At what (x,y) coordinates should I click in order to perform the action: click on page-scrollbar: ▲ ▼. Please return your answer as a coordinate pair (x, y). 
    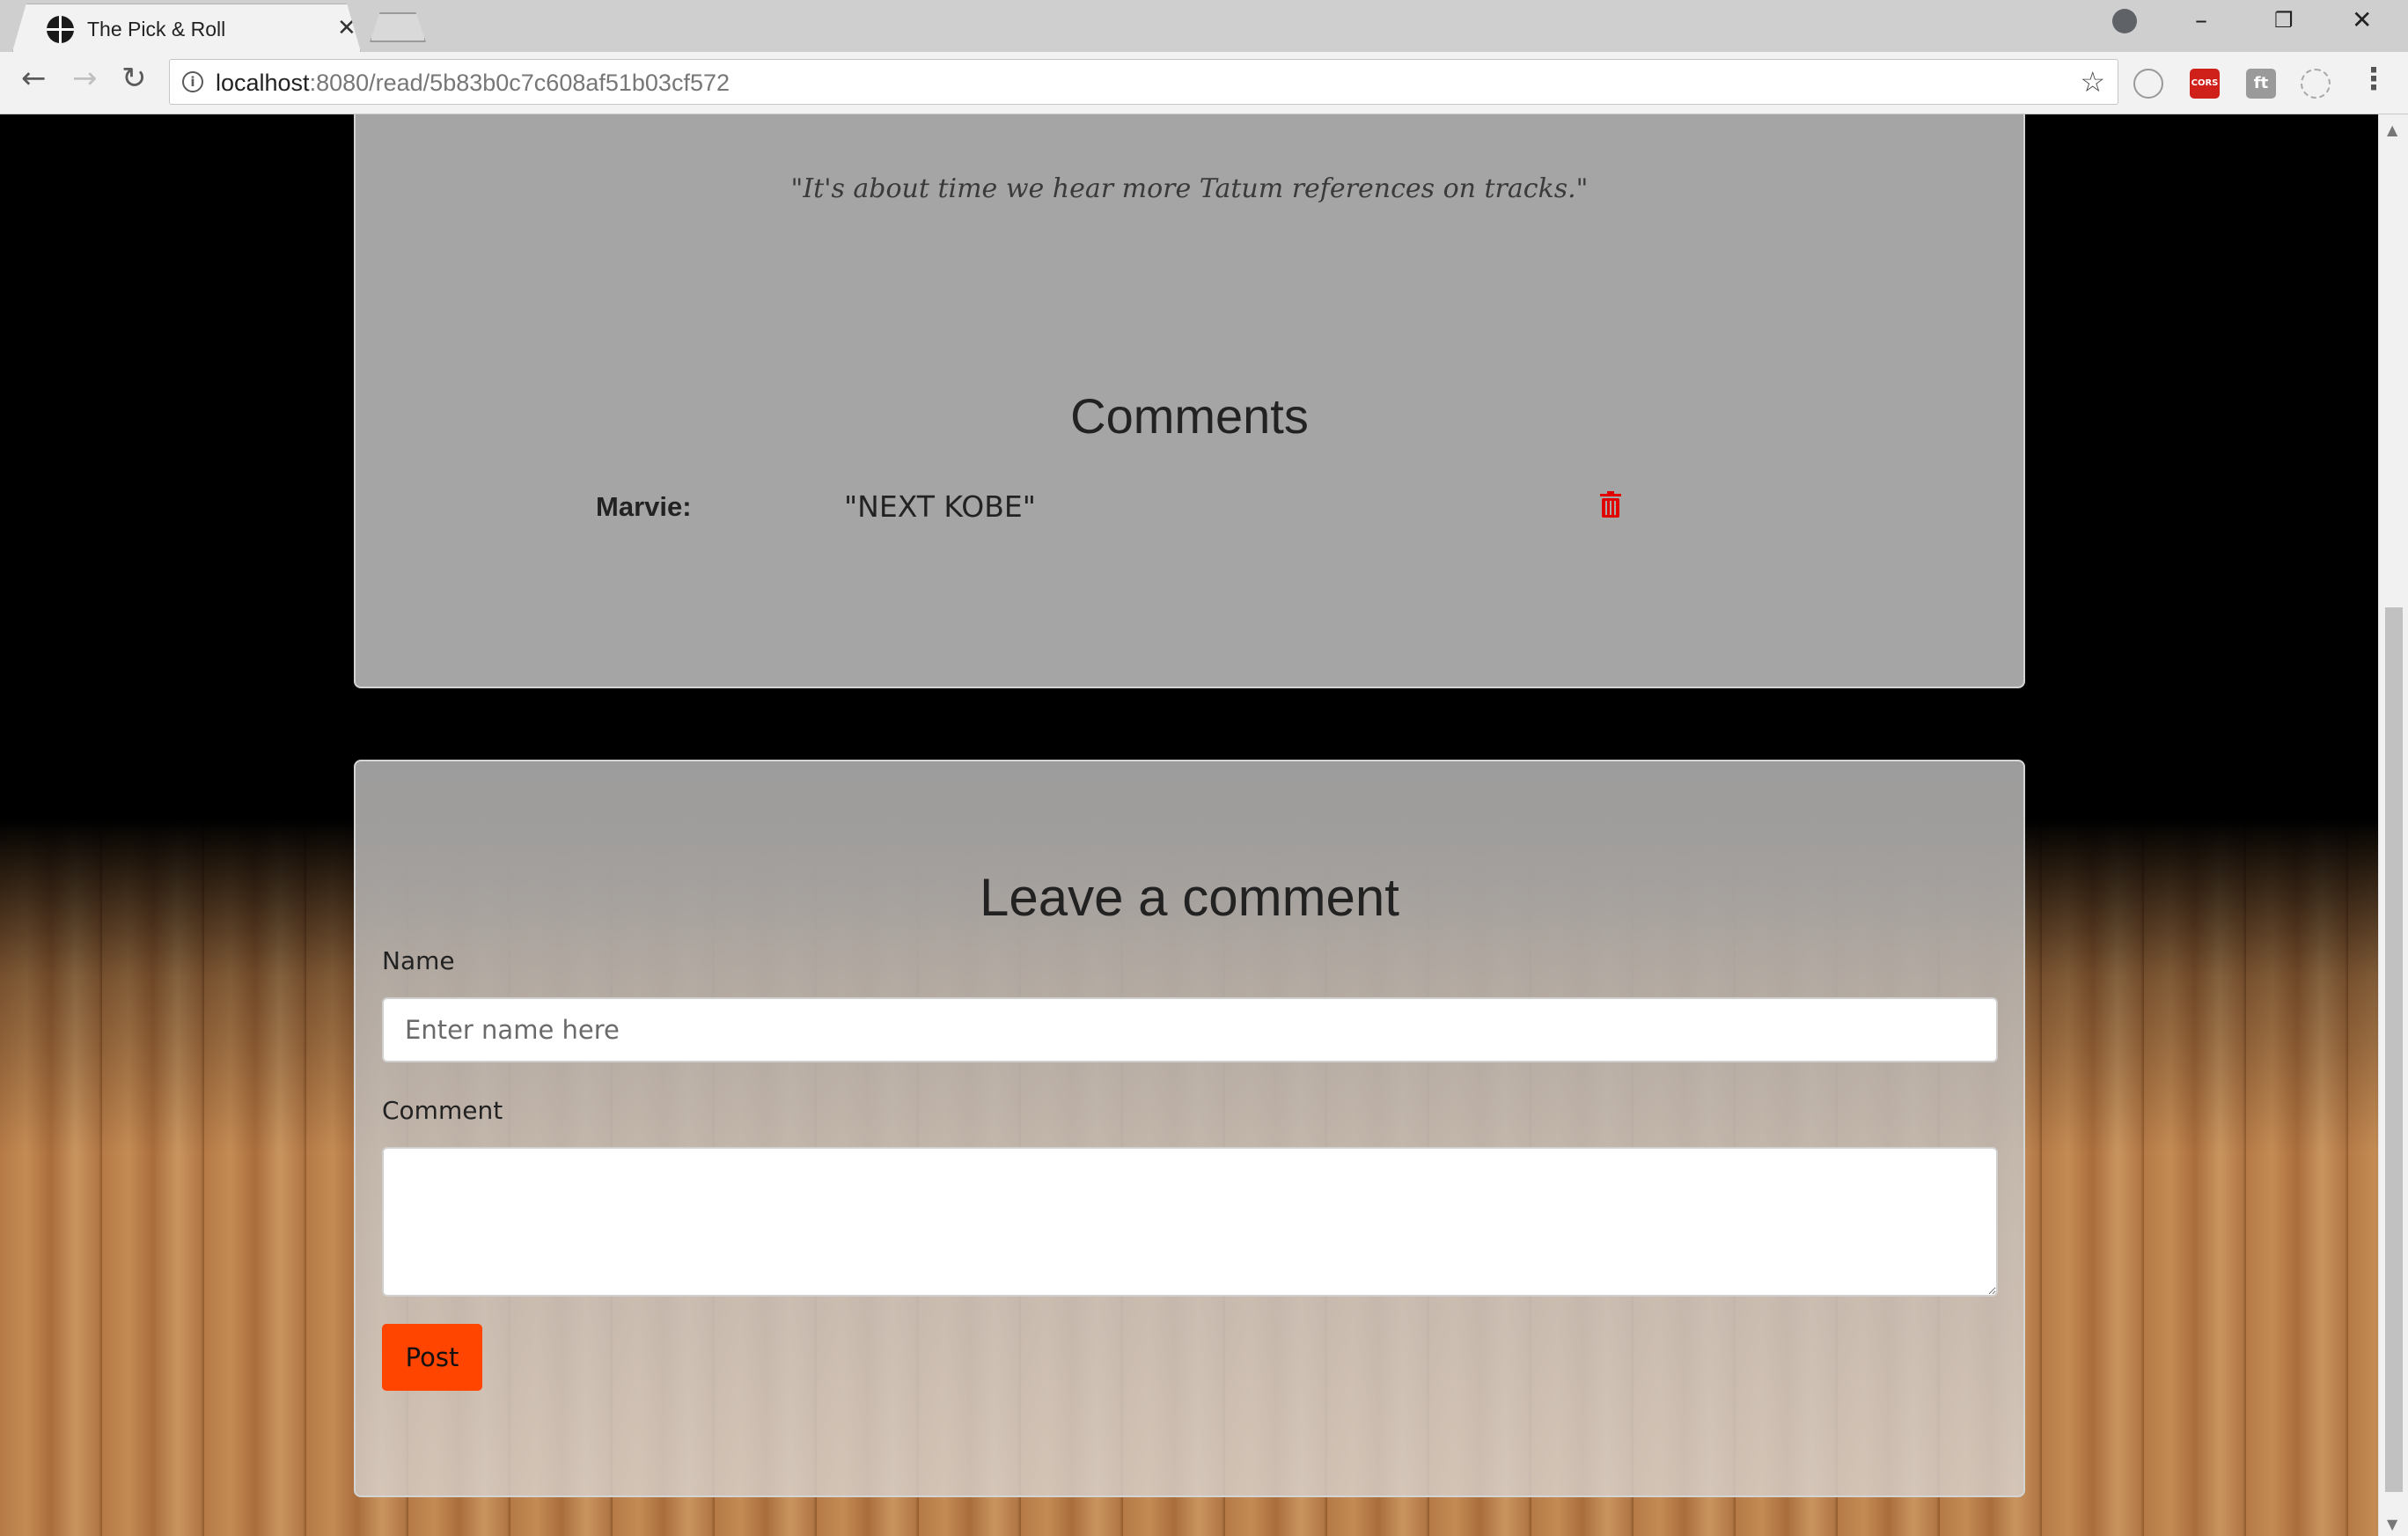
    Looking at the image, I should click on (2393, 825).